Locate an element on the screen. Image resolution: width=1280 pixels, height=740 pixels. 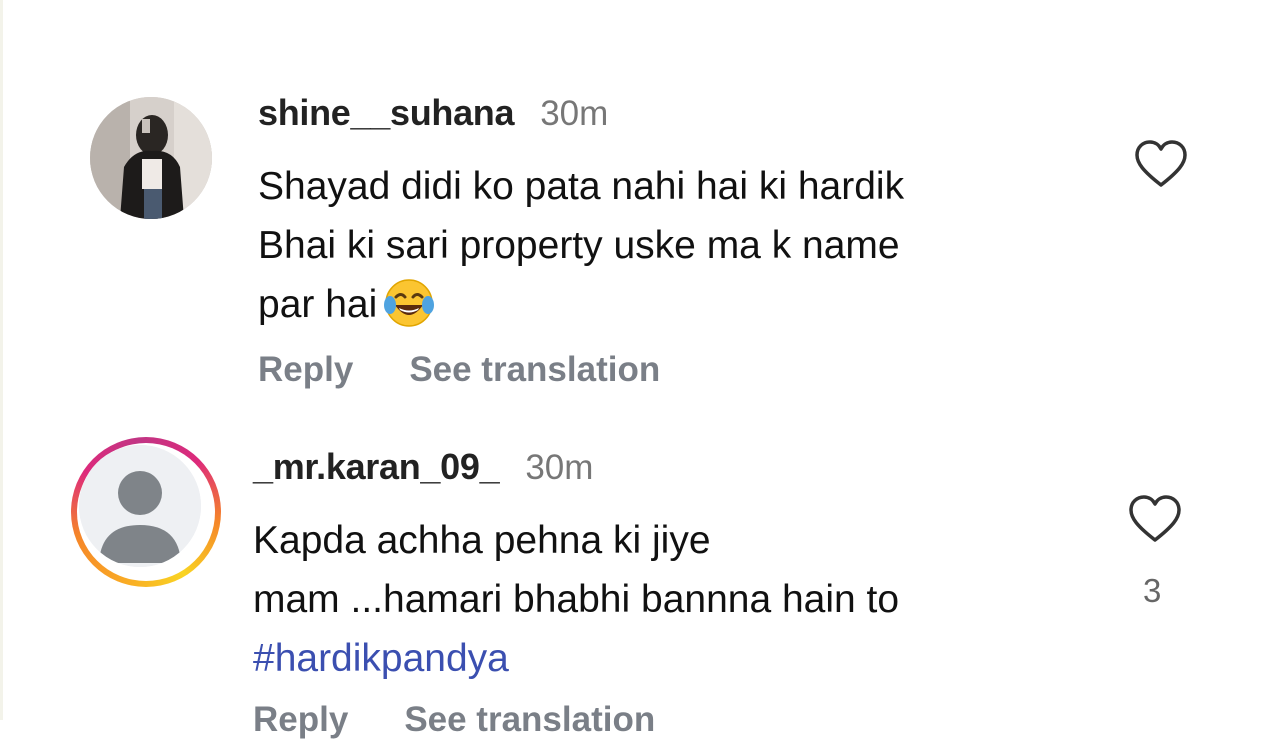
username: shine__suhana is located at coordinates (386, 113).